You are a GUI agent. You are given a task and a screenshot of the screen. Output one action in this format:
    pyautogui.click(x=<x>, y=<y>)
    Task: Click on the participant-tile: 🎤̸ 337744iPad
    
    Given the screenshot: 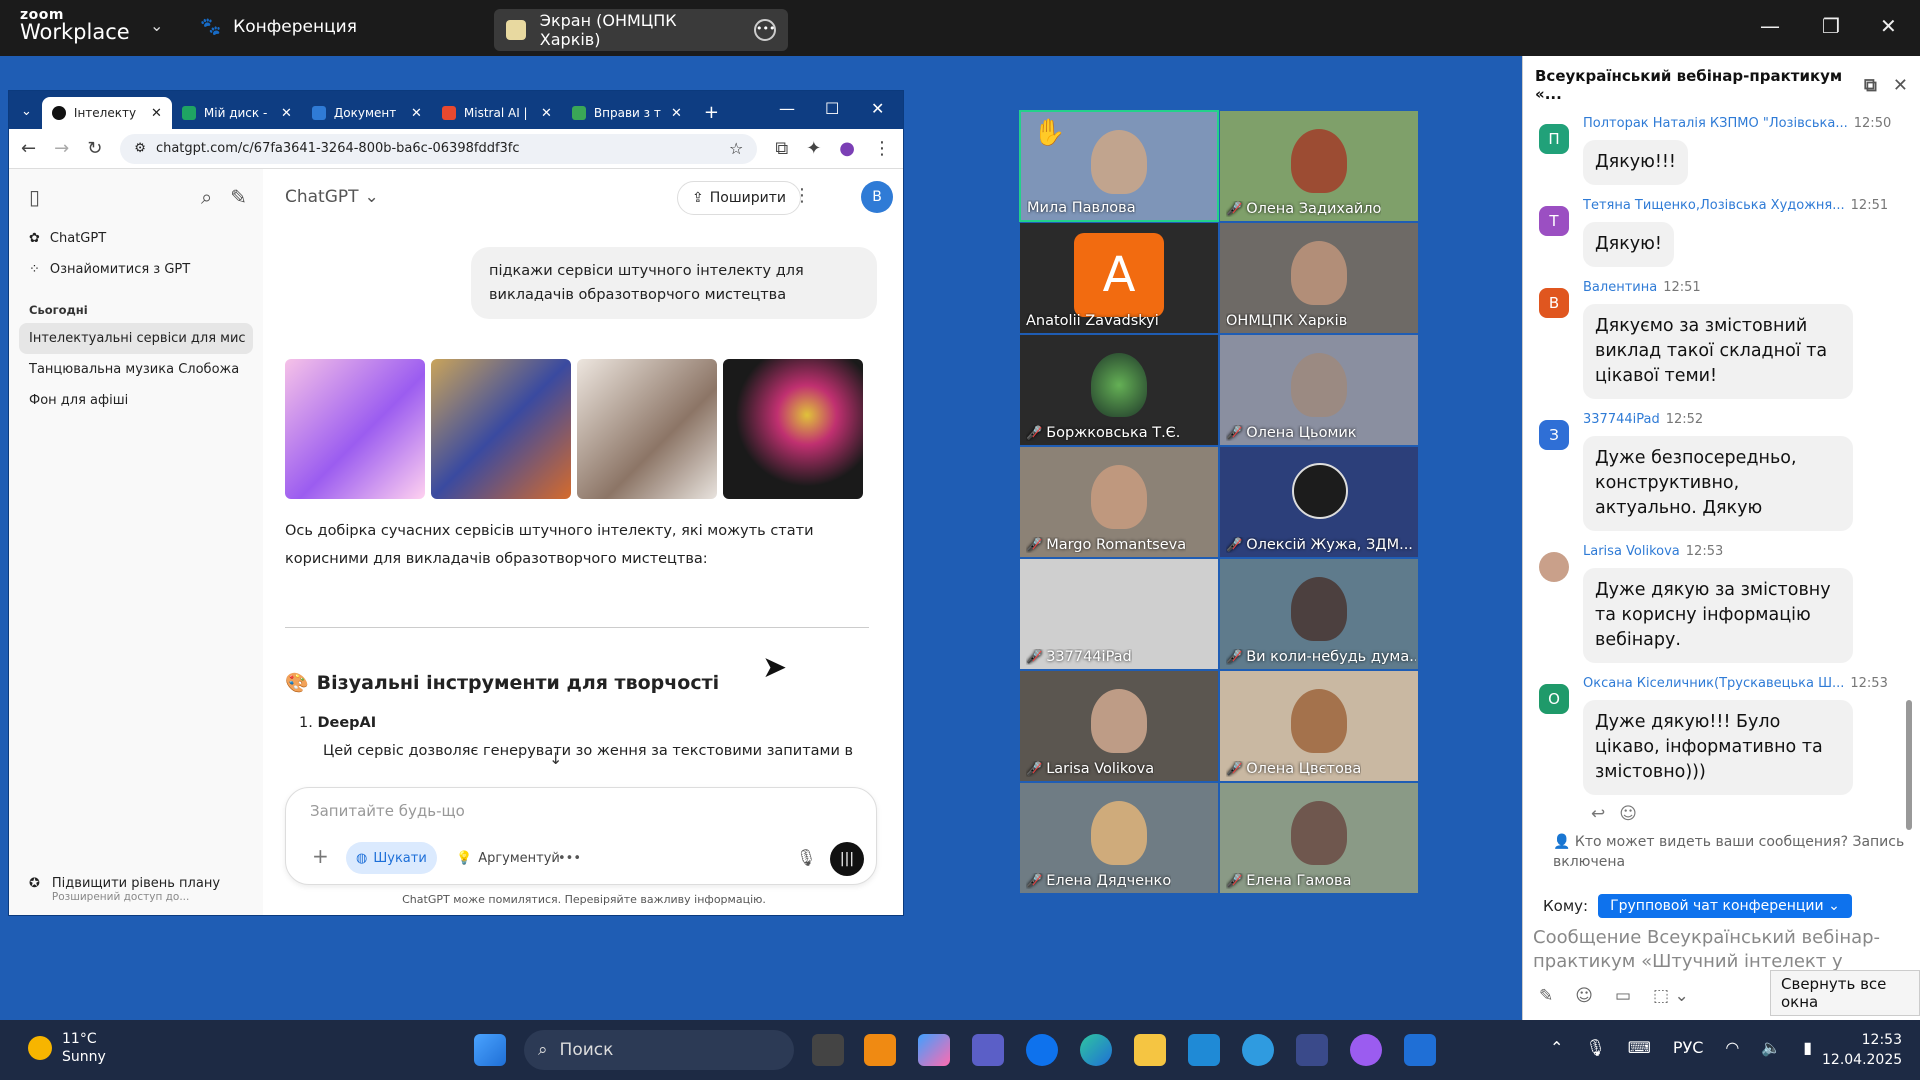 What is the action you would take?
    pyautogui.click(x=1119, y=614)
    